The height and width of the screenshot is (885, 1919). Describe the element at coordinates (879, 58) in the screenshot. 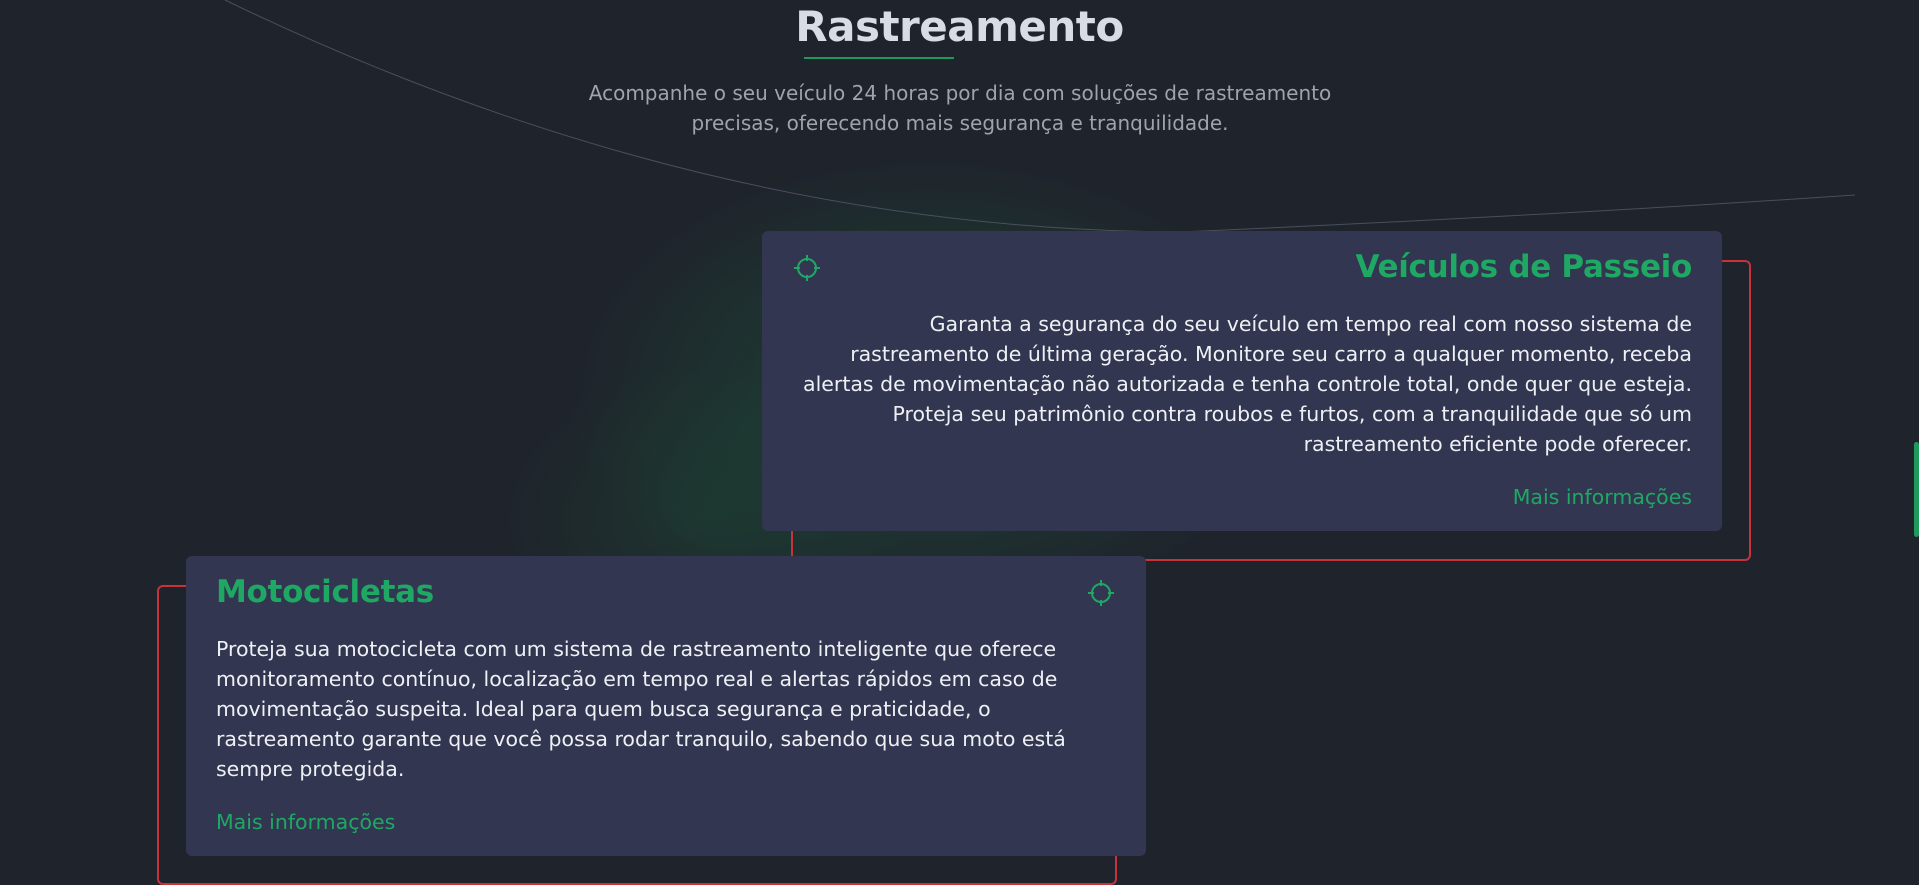

I see `title-underline` at that location.